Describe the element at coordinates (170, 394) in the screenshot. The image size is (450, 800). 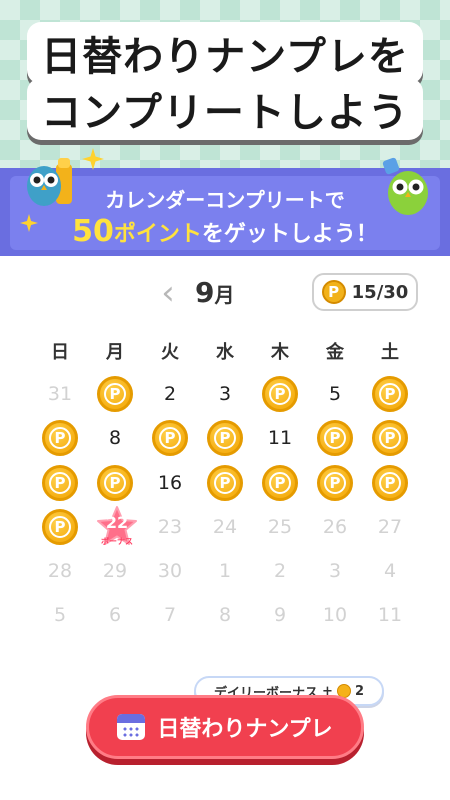
I see `calendar-day: 2` at that location.